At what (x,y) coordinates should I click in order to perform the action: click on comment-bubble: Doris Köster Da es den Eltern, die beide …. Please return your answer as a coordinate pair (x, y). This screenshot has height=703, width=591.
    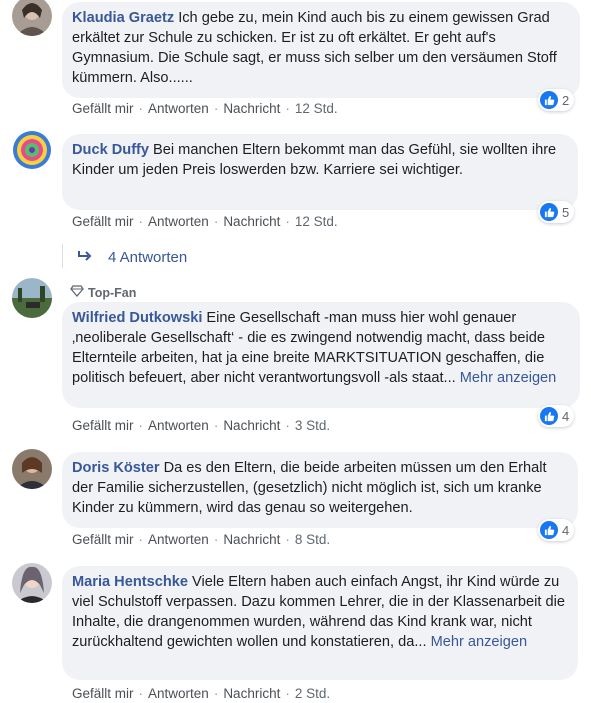
    Looking at the image, I should click on (320, 490).